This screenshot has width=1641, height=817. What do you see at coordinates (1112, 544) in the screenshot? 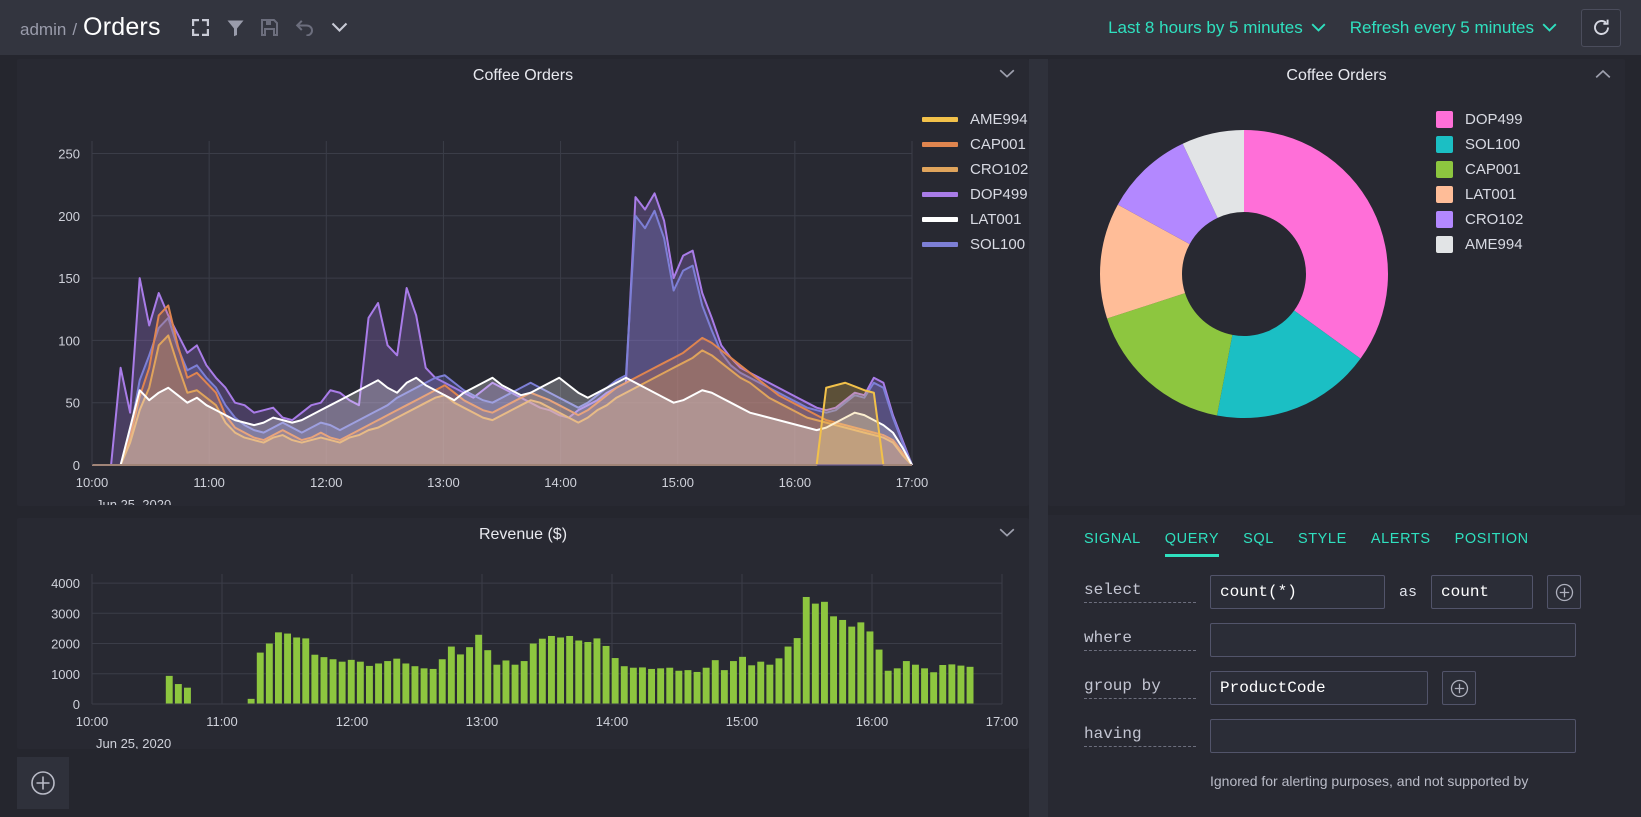
I see `tab-signal: SIGNAL` at bounding box center [1112, 544].